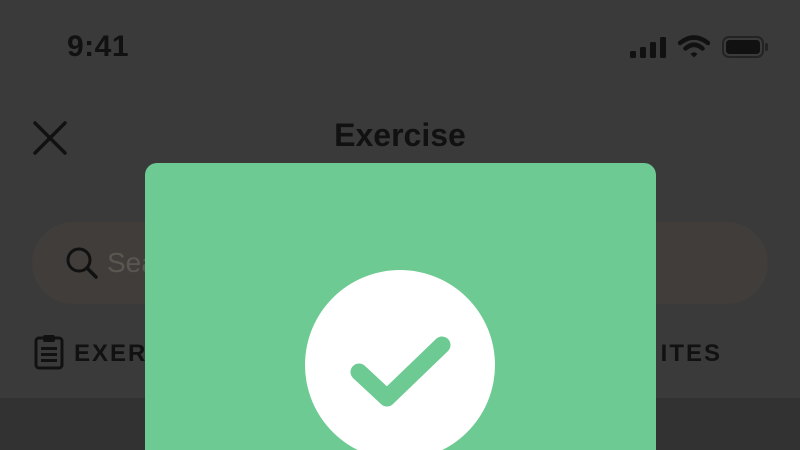  I want to click on status-time: 9:41, so click(98, 46).